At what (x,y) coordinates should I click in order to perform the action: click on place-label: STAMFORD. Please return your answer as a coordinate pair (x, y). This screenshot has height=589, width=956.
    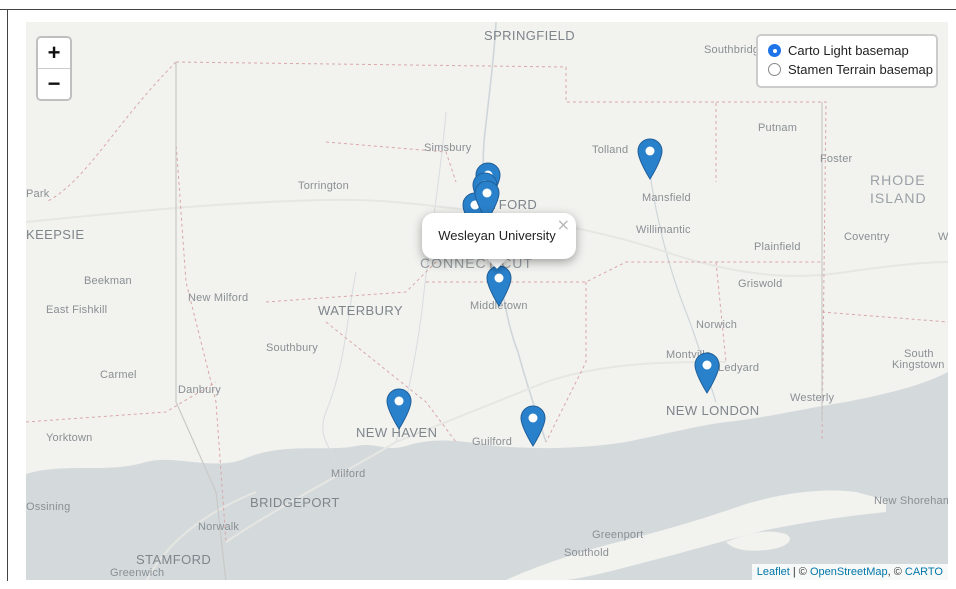
    Looking at the image, I should click on (174, 559).